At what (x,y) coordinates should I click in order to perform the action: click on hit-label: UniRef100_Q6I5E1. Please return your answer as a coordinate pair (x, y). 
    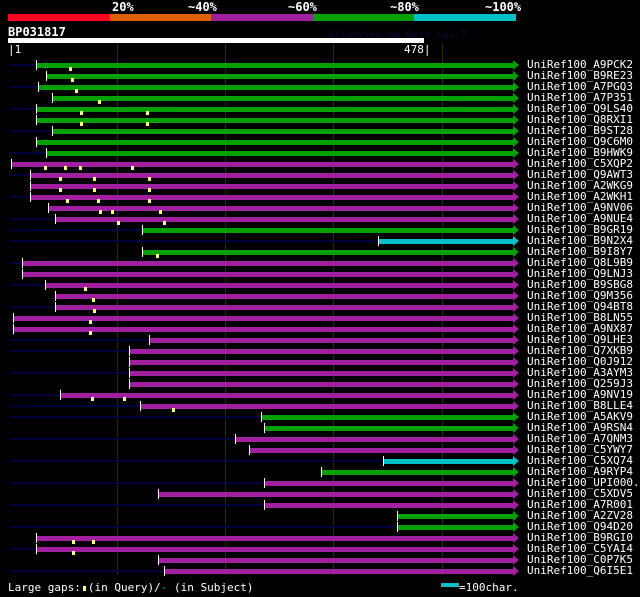
    Looking at the image, I should click on (580, 570).